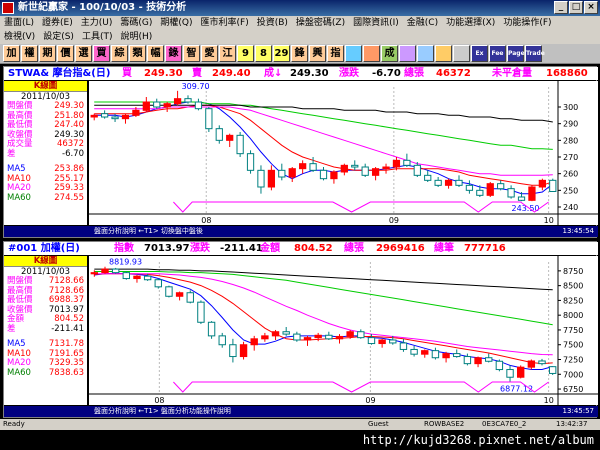 The width and height of the screenshot is (600, 450). I want to click on toolbar-button-27: Ex, so click(479, 53).